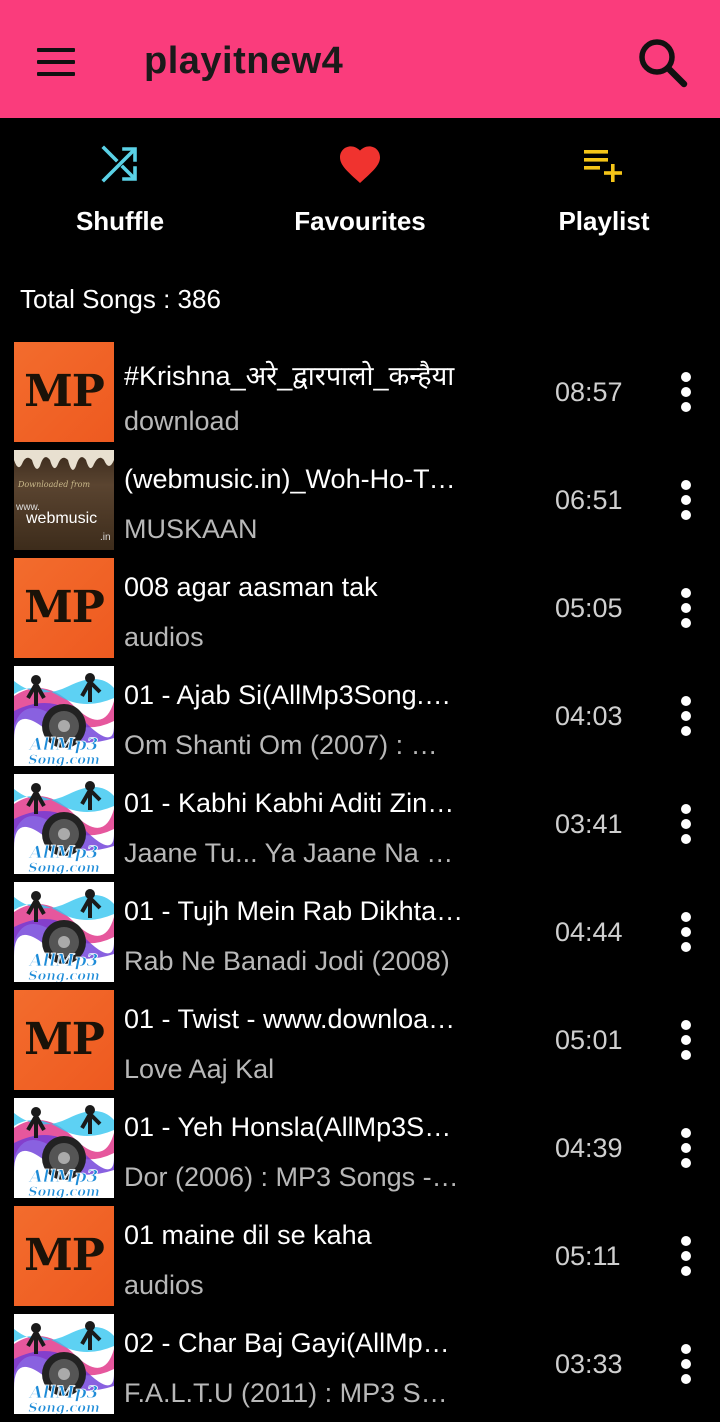 Image resolution: width=720 pixels, height=1422 pixels. Describe the element at coordinates (602, 193) in the screenshot. I see `playlist-button: Playlist` at that location.